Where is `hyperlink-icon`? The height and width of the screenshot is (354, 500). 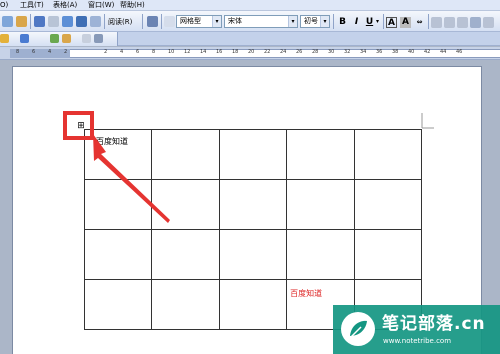 hyperlink-icon is located at coordinates (67, 21).